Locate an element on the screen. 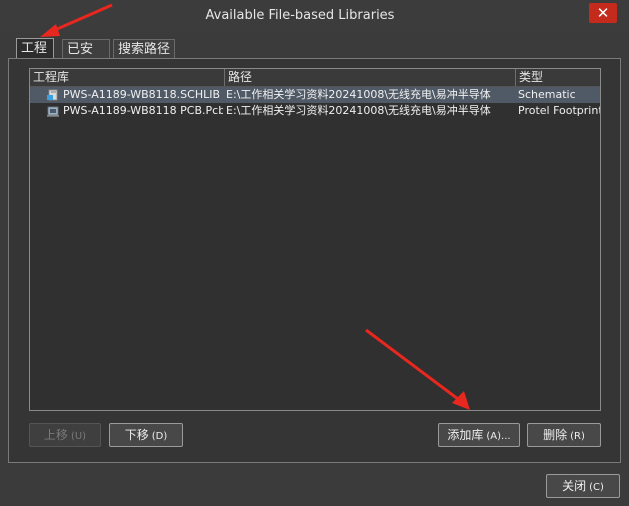 Image resolution: width=629 pixels, height=506 pixels. library-name: PWS-A1189-WB8118.SCHLIB is located at coordinates (142, 94).